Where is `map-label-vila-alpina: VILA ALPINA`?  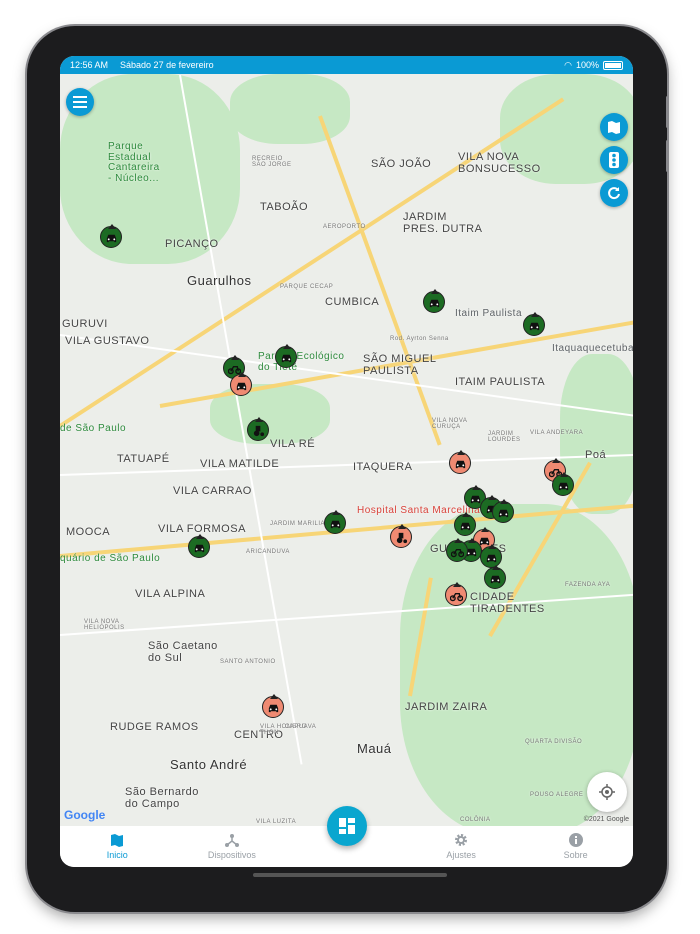
map-label-vila-alpina: VILA ALPINA is located at coordinates (170, 594).